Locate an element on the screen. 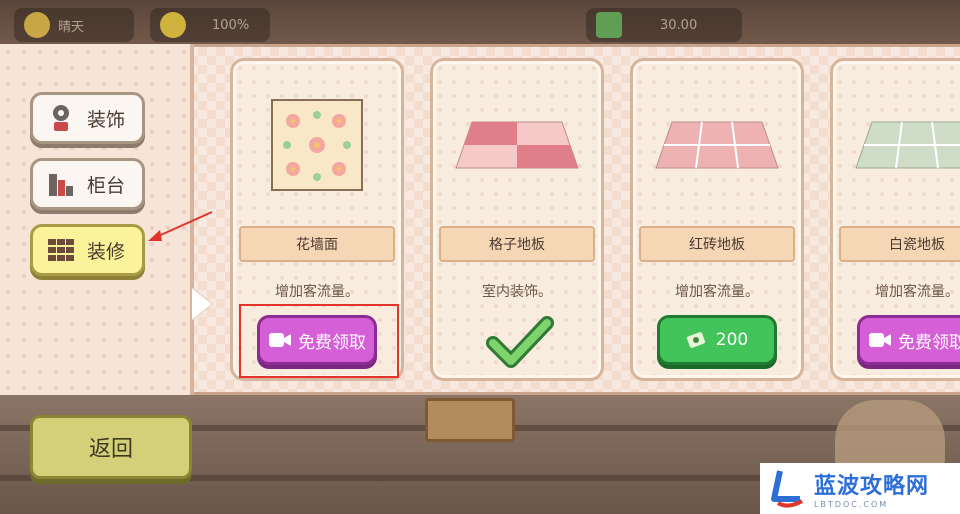 This screenshot has width=960, height=514. free-claim-label: 免费领取 is located at coordinates (929, 342).